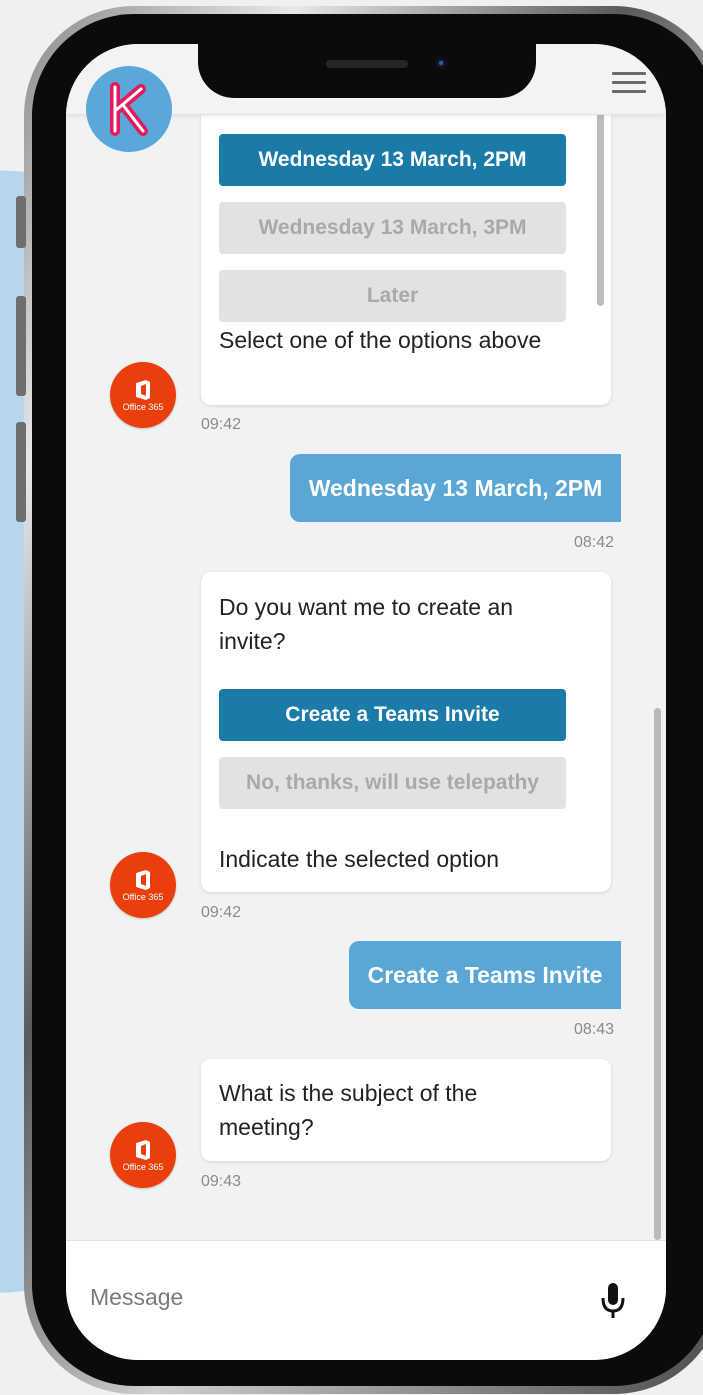  What do you see at coordinates (392, 228) in the screenshot?
I see `option-button: Wednesday 13 March, 3PM` at bounding box center [392, 228].